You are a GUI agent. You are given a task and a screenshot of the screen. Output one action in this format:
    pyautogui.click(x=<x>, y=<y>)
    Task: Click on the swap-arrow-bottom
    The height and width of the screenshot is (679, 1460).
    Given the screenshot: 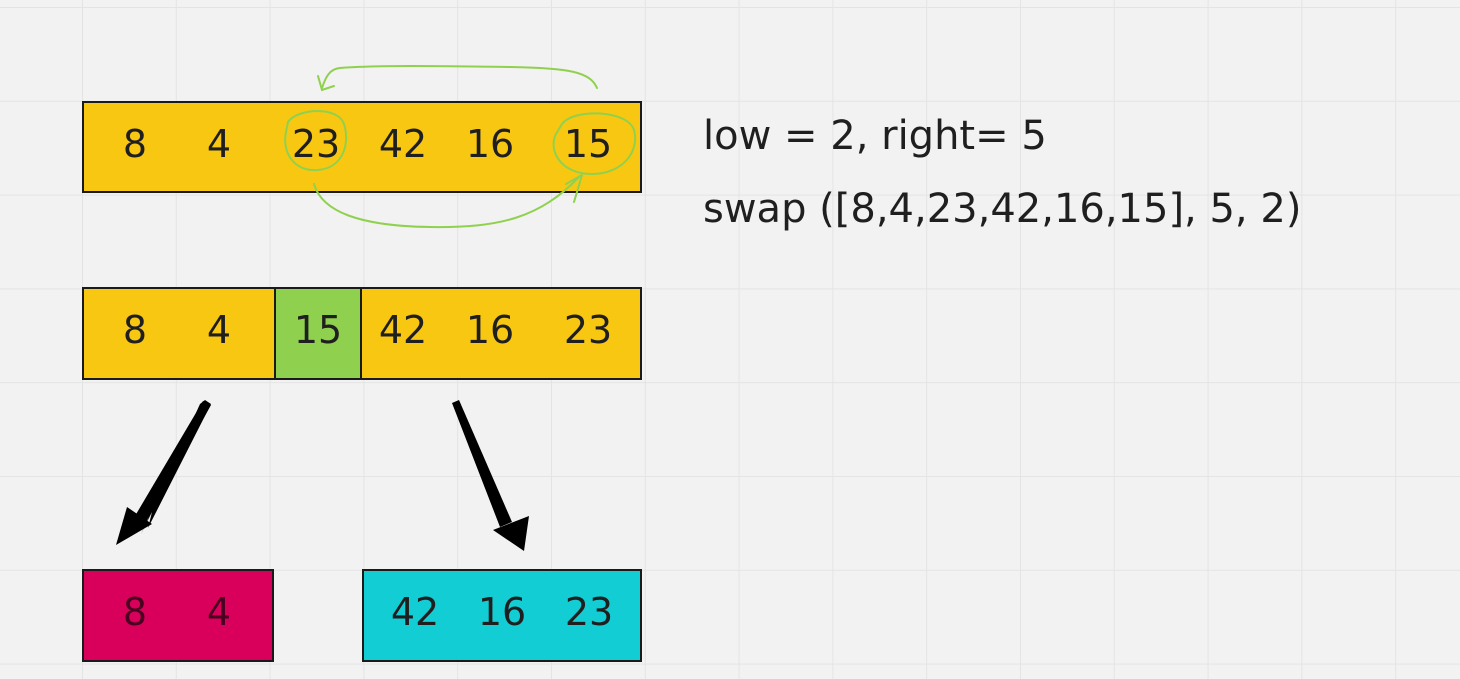 What is the action you would take?
    pyautogui.click(x=447, y=202)
    